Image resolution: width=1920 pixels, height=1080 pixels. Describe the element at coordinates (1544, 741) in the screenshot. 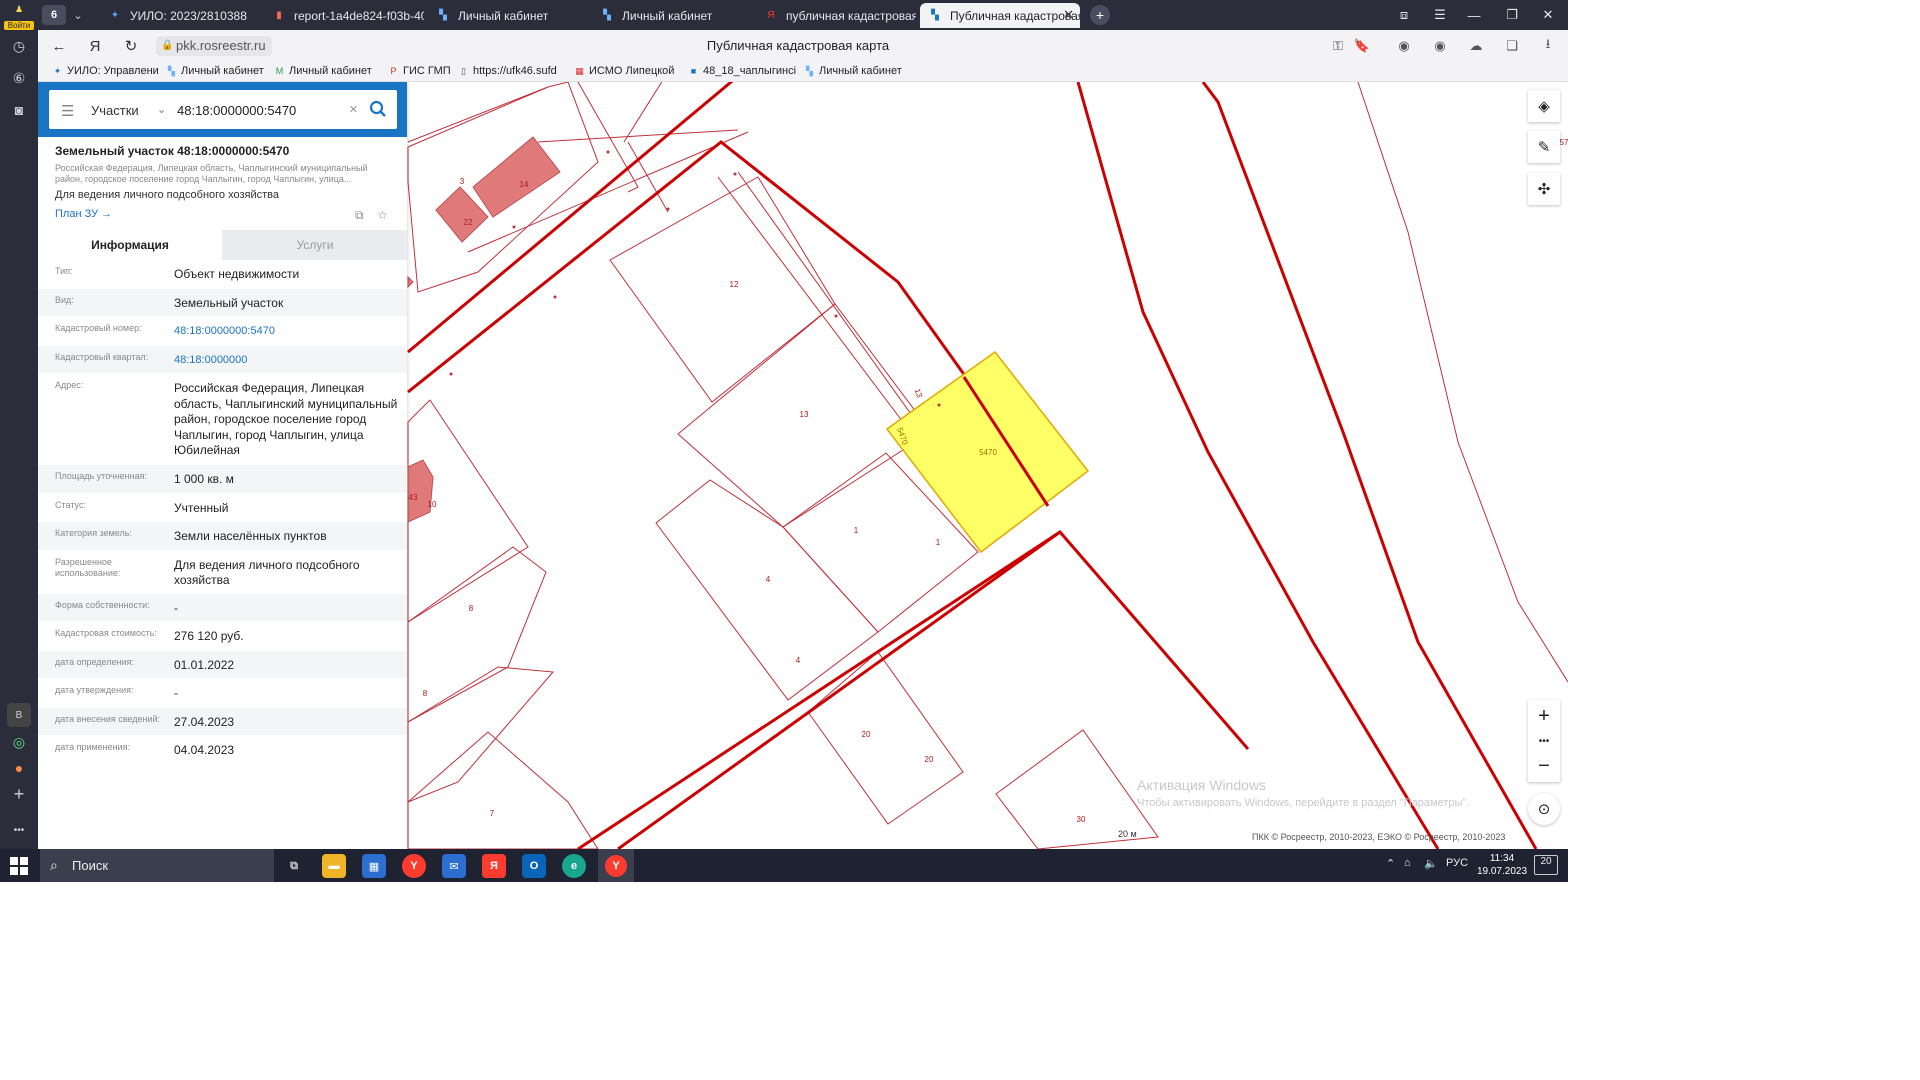

I see `zoom-more-button: •••` at that location.